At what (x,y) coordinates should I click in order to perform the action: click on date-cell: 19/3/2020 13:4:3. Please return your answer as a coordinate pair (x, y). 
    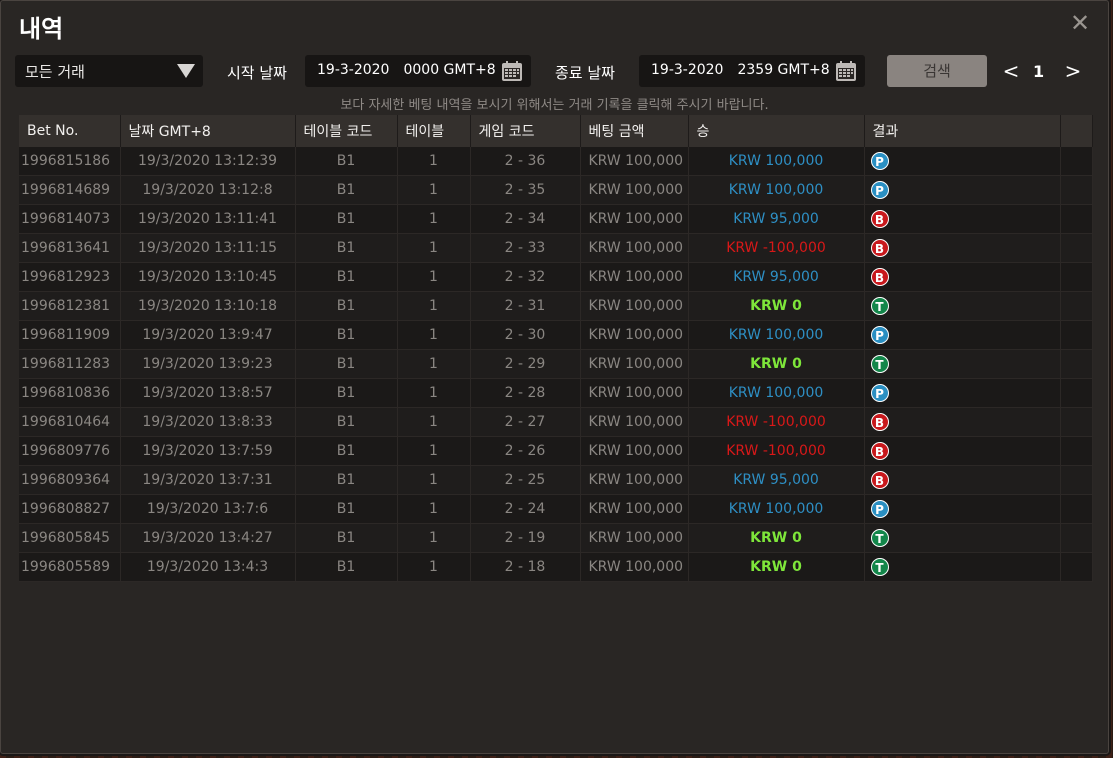
    Looking at the image, I should click on (208, 567).